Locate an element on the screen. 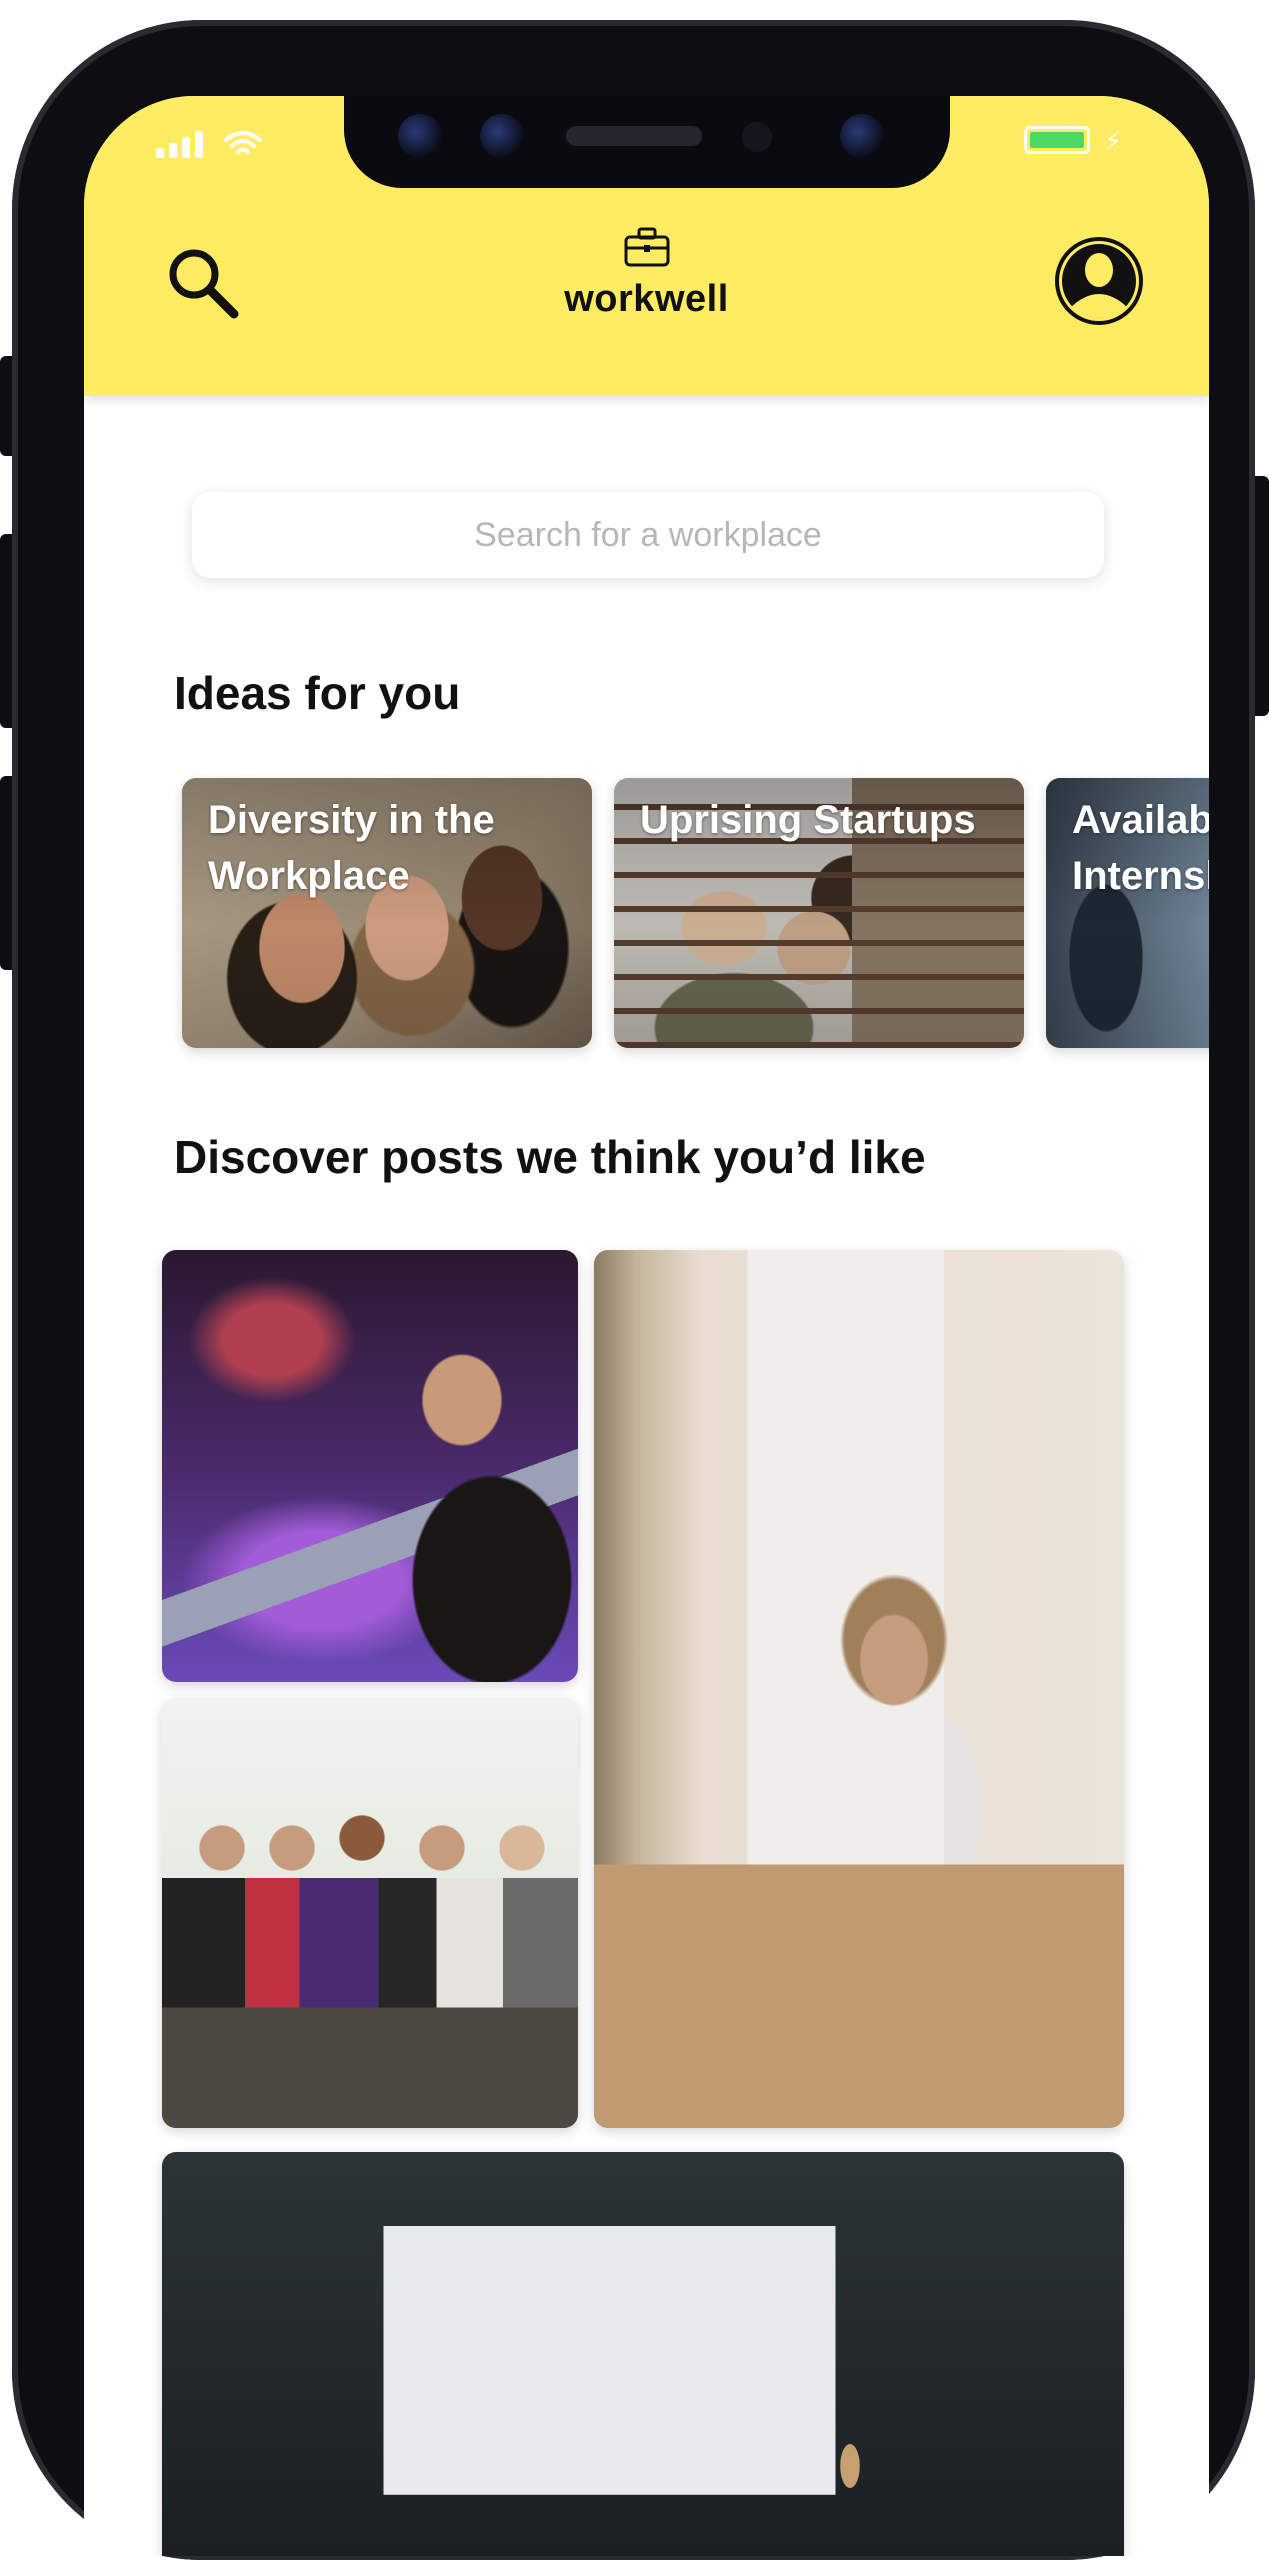 Image resolution: width=1269 pixels, height=2560 pixels. app-name: workwell is located at coordinates (646, 299).